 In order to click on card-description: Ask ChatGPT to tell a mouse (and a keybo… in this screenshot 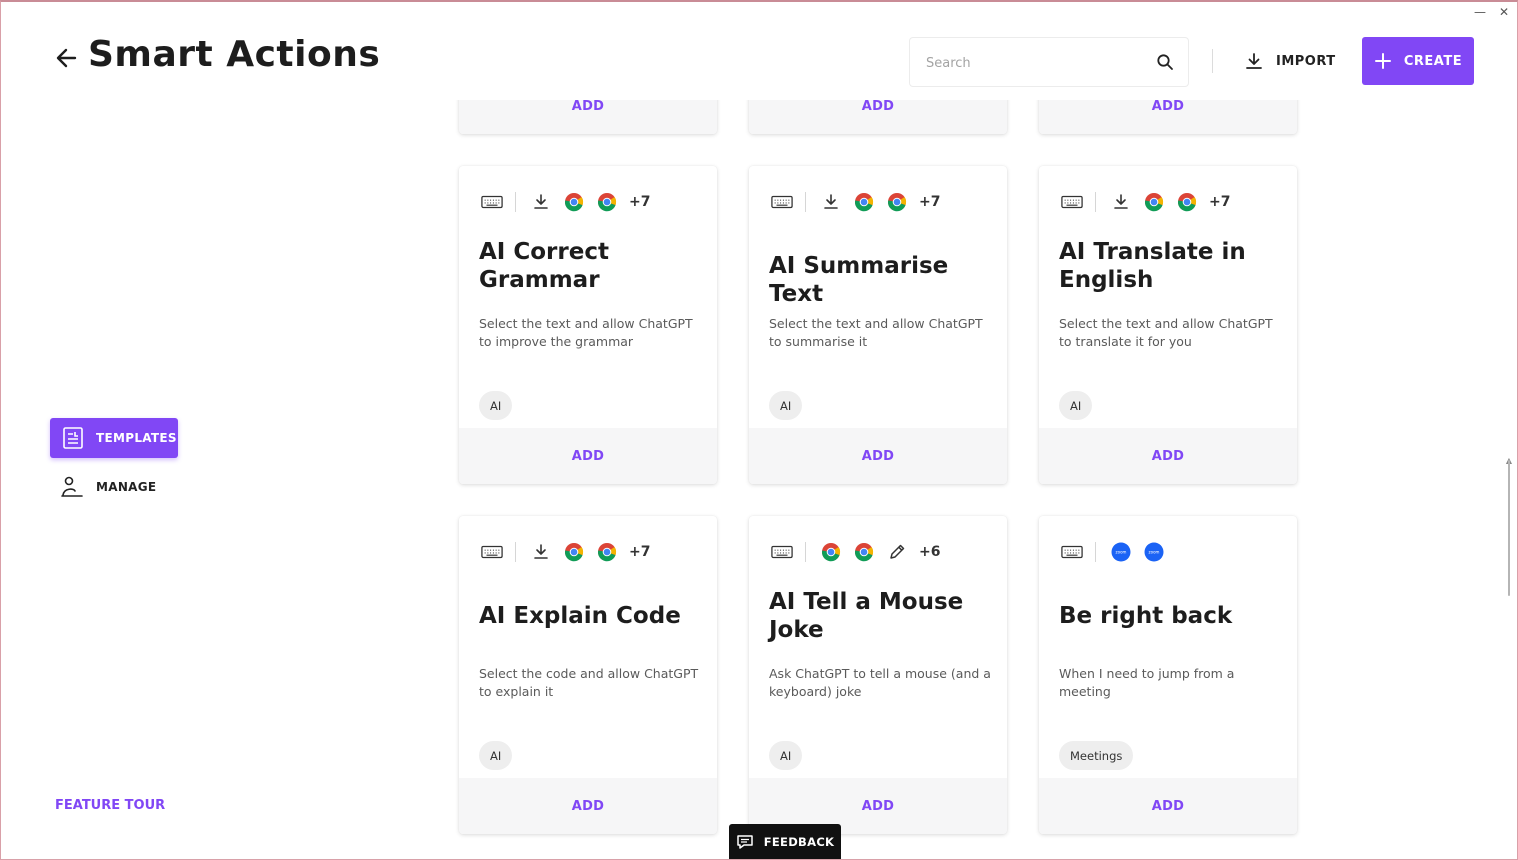, I will do `click(880, 682)`.